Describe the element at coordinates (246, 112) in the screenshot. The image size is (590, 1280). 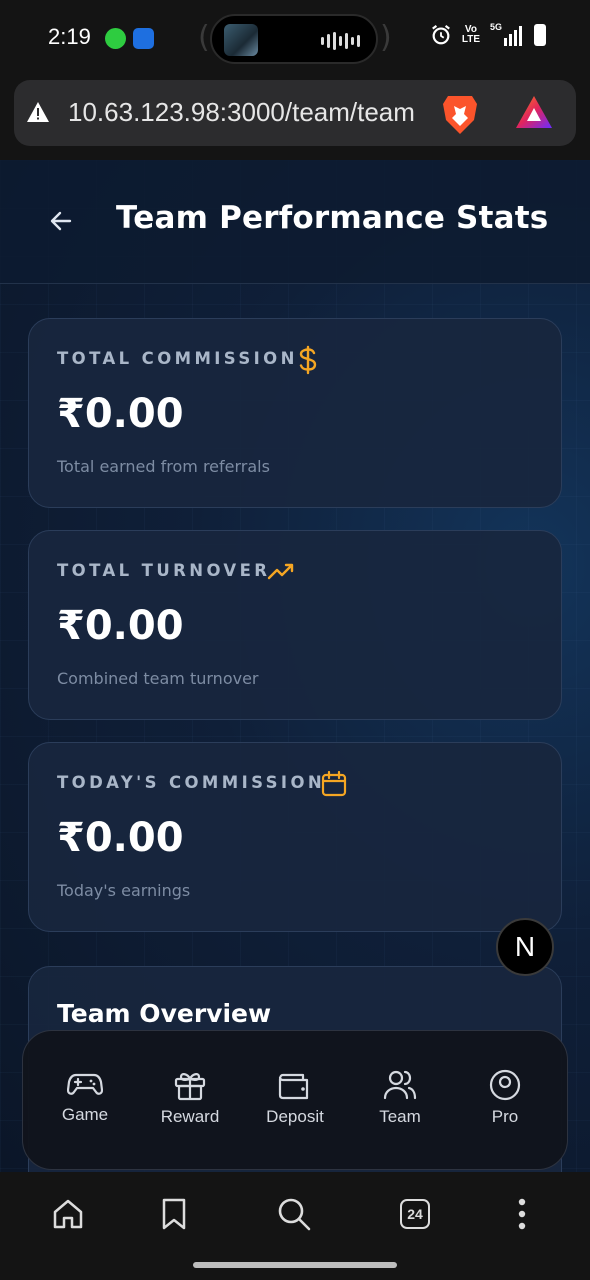
I see `url-text: 10.63.123.98:3000/team/team` at that location.